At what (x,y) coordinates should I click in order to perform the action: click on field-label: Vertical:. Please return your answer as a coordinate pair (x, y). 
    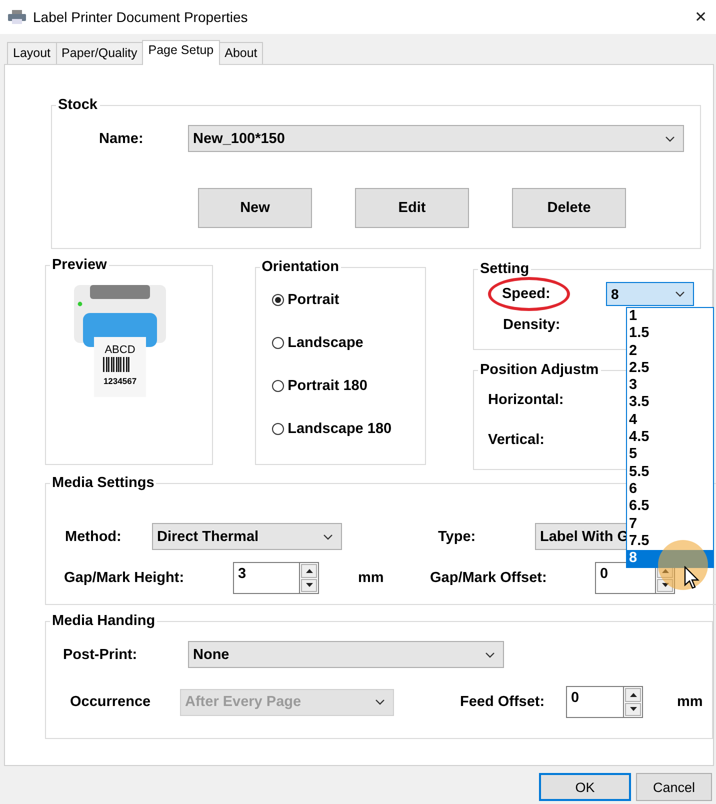
    Looking at the image, I should click on (516, 440).